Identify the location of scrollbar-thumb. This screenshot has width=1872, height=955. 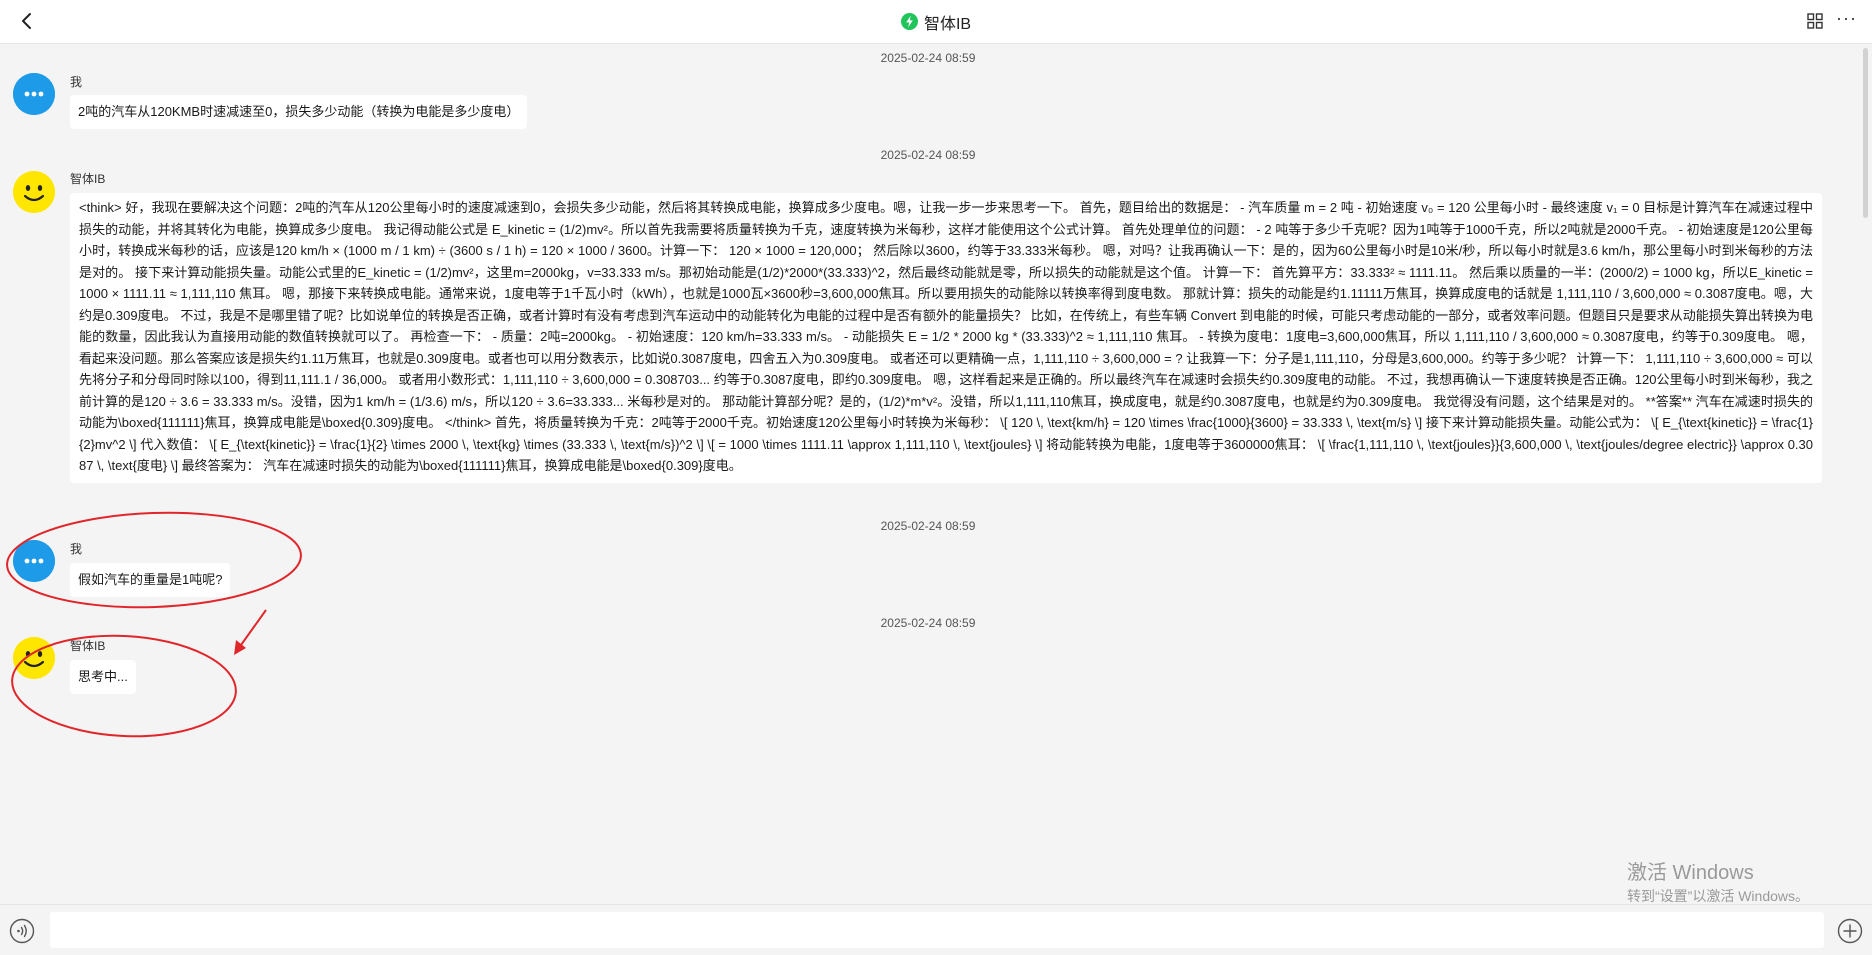
(1865, 133).